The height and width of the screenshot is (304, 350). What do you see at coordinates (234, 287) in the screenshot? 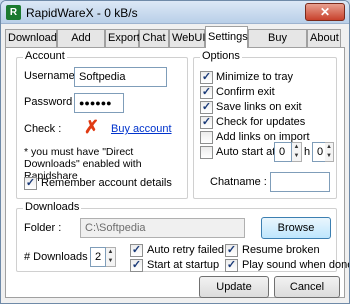
I see `update-button: Update` at bounding box center [234, 287].